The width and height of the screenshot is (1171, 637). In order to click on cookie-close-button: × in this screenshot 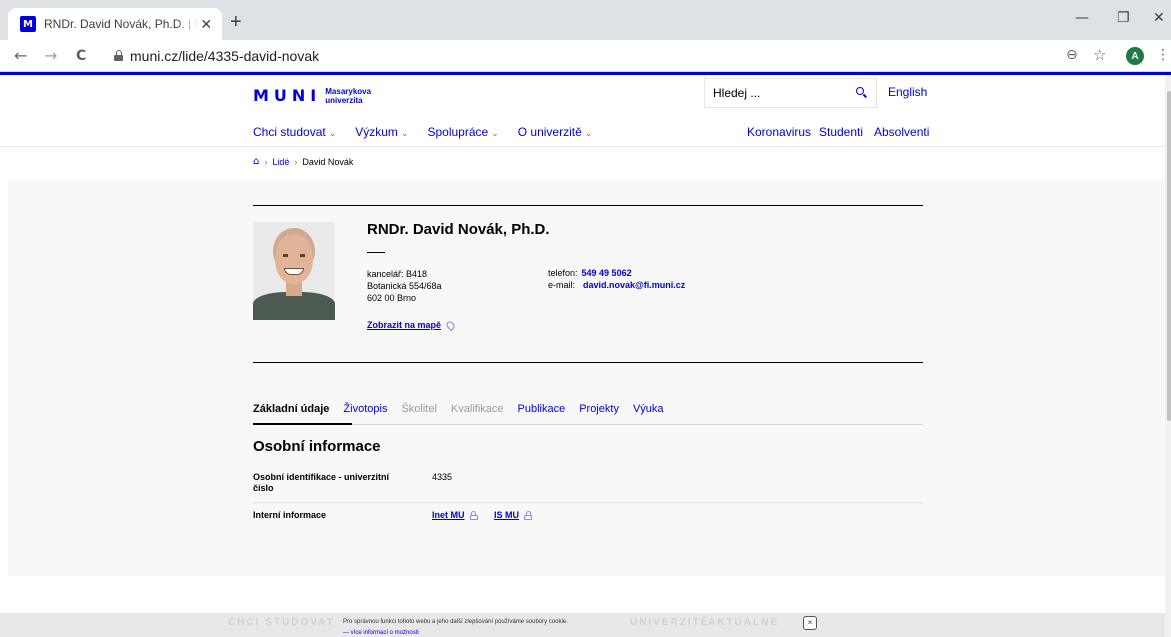, I will do `click(810, 623)`.